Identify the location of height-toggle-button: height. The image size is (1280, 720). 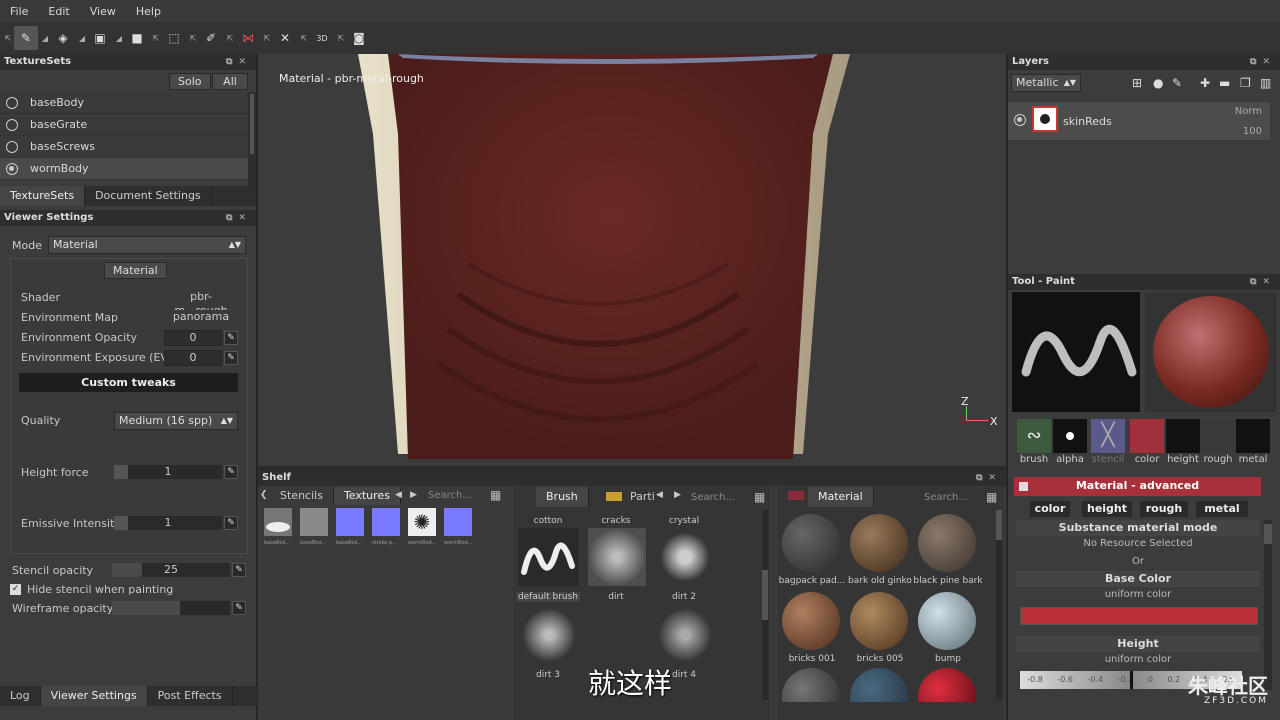
(1107, 509).